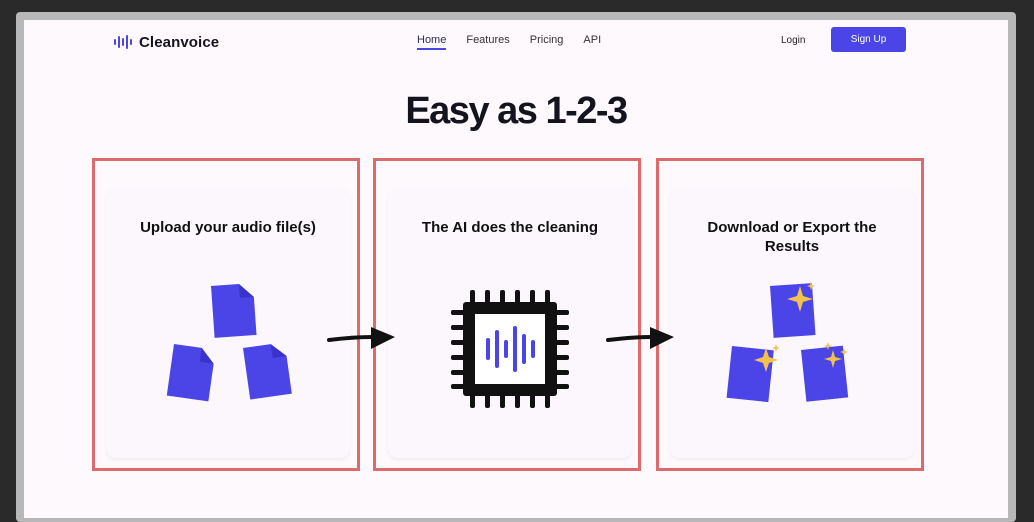  Describe the element at coordinates (123, 42) in the screenshot. I see `waveform-logo-icon` at that location.